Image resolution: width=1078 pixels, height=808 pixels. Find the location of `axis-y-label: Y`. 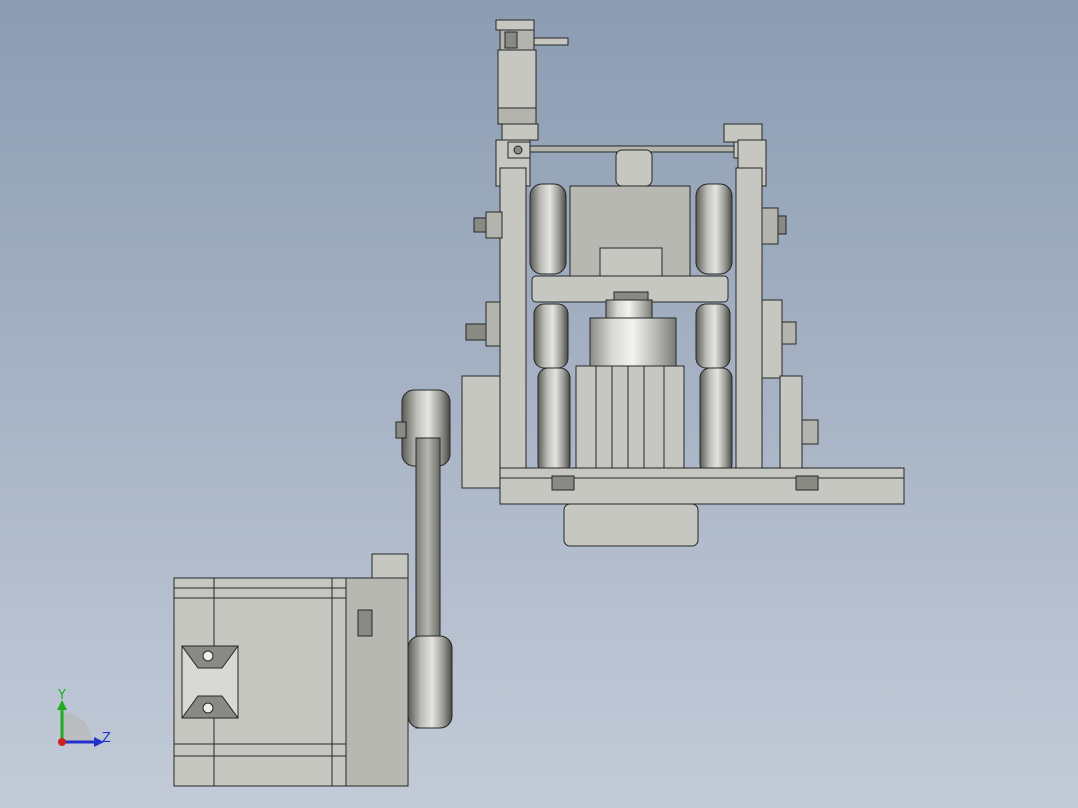

axis-y-label: Y is located at coordinates (62, 695).